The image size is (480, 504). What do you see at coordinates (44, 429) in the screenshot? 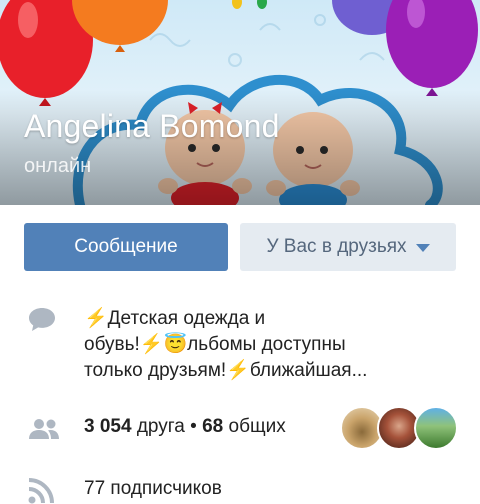
I see `people-icon` at bounding box center [44, 429].